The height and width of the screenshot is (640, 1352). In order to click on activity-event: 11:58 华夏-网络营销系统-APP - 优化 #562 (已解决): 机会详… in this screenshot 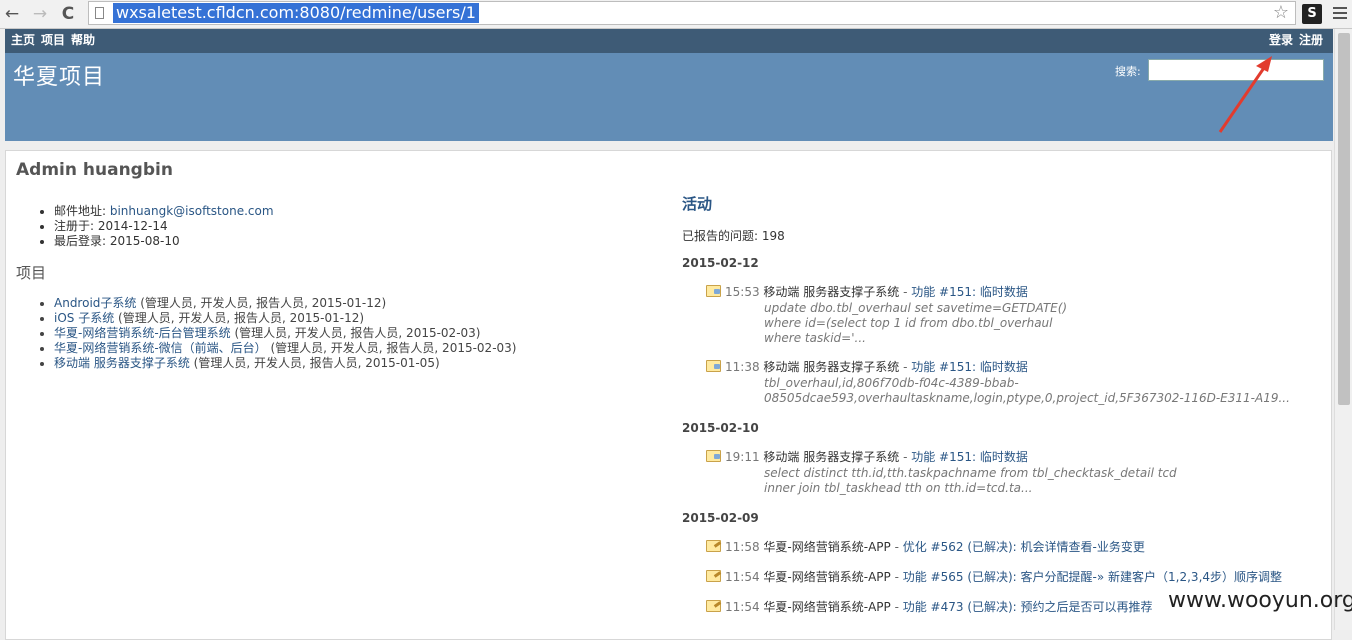, I will do `click(925, 547)`.